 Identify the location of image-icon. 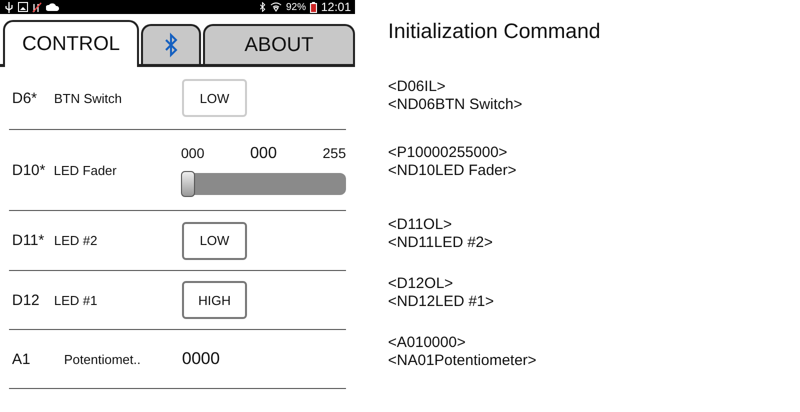
(23, 7).